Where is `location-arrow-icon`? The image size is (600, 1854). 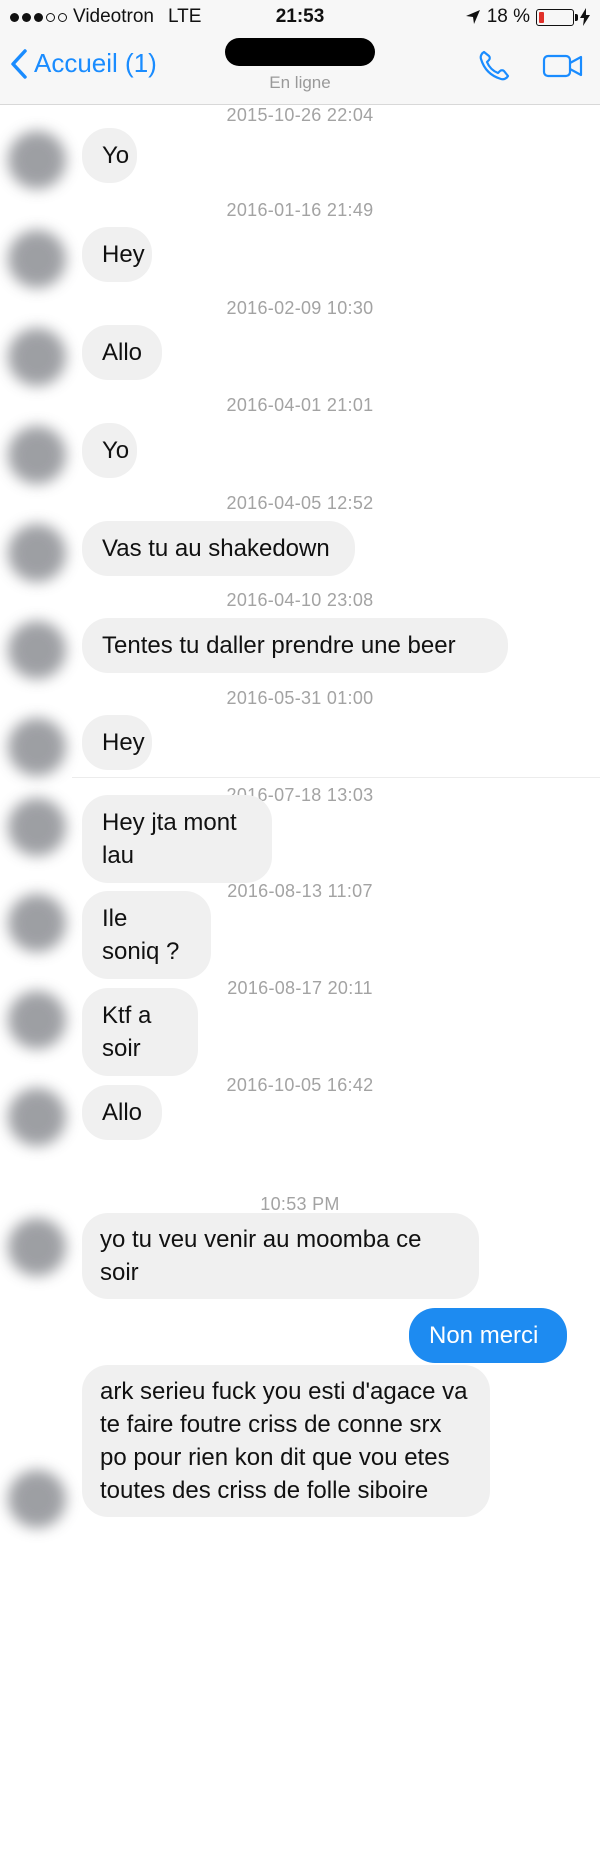
location-arrow-icon is located at coordinates (472, 17).